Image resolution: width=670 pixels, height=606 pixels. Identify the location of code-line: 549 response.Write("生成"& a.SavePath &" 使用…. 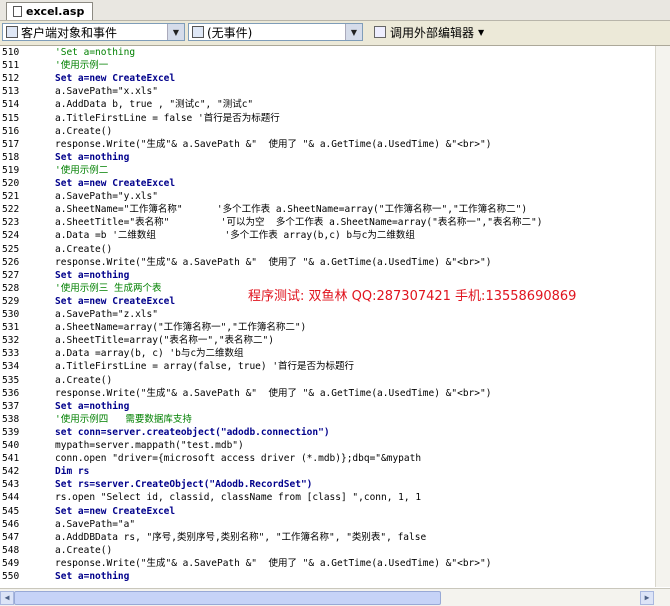
(327, 563).